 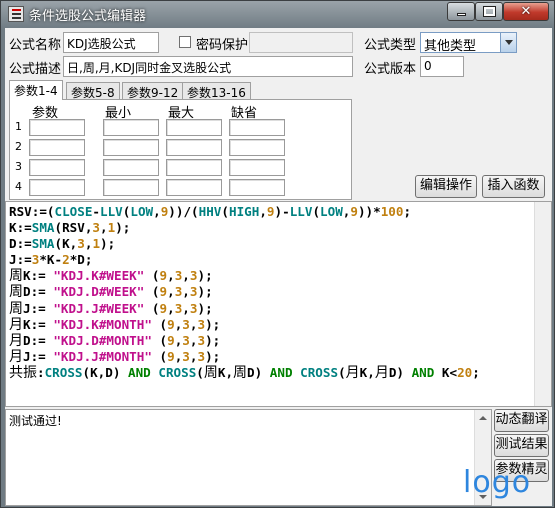 What do you see at coordinates (244, 276) in the screenshot?
I see `code-line: 周K:= "KDJ.K#WEEK" (9,3,3);` at bounding box center [244, 276].